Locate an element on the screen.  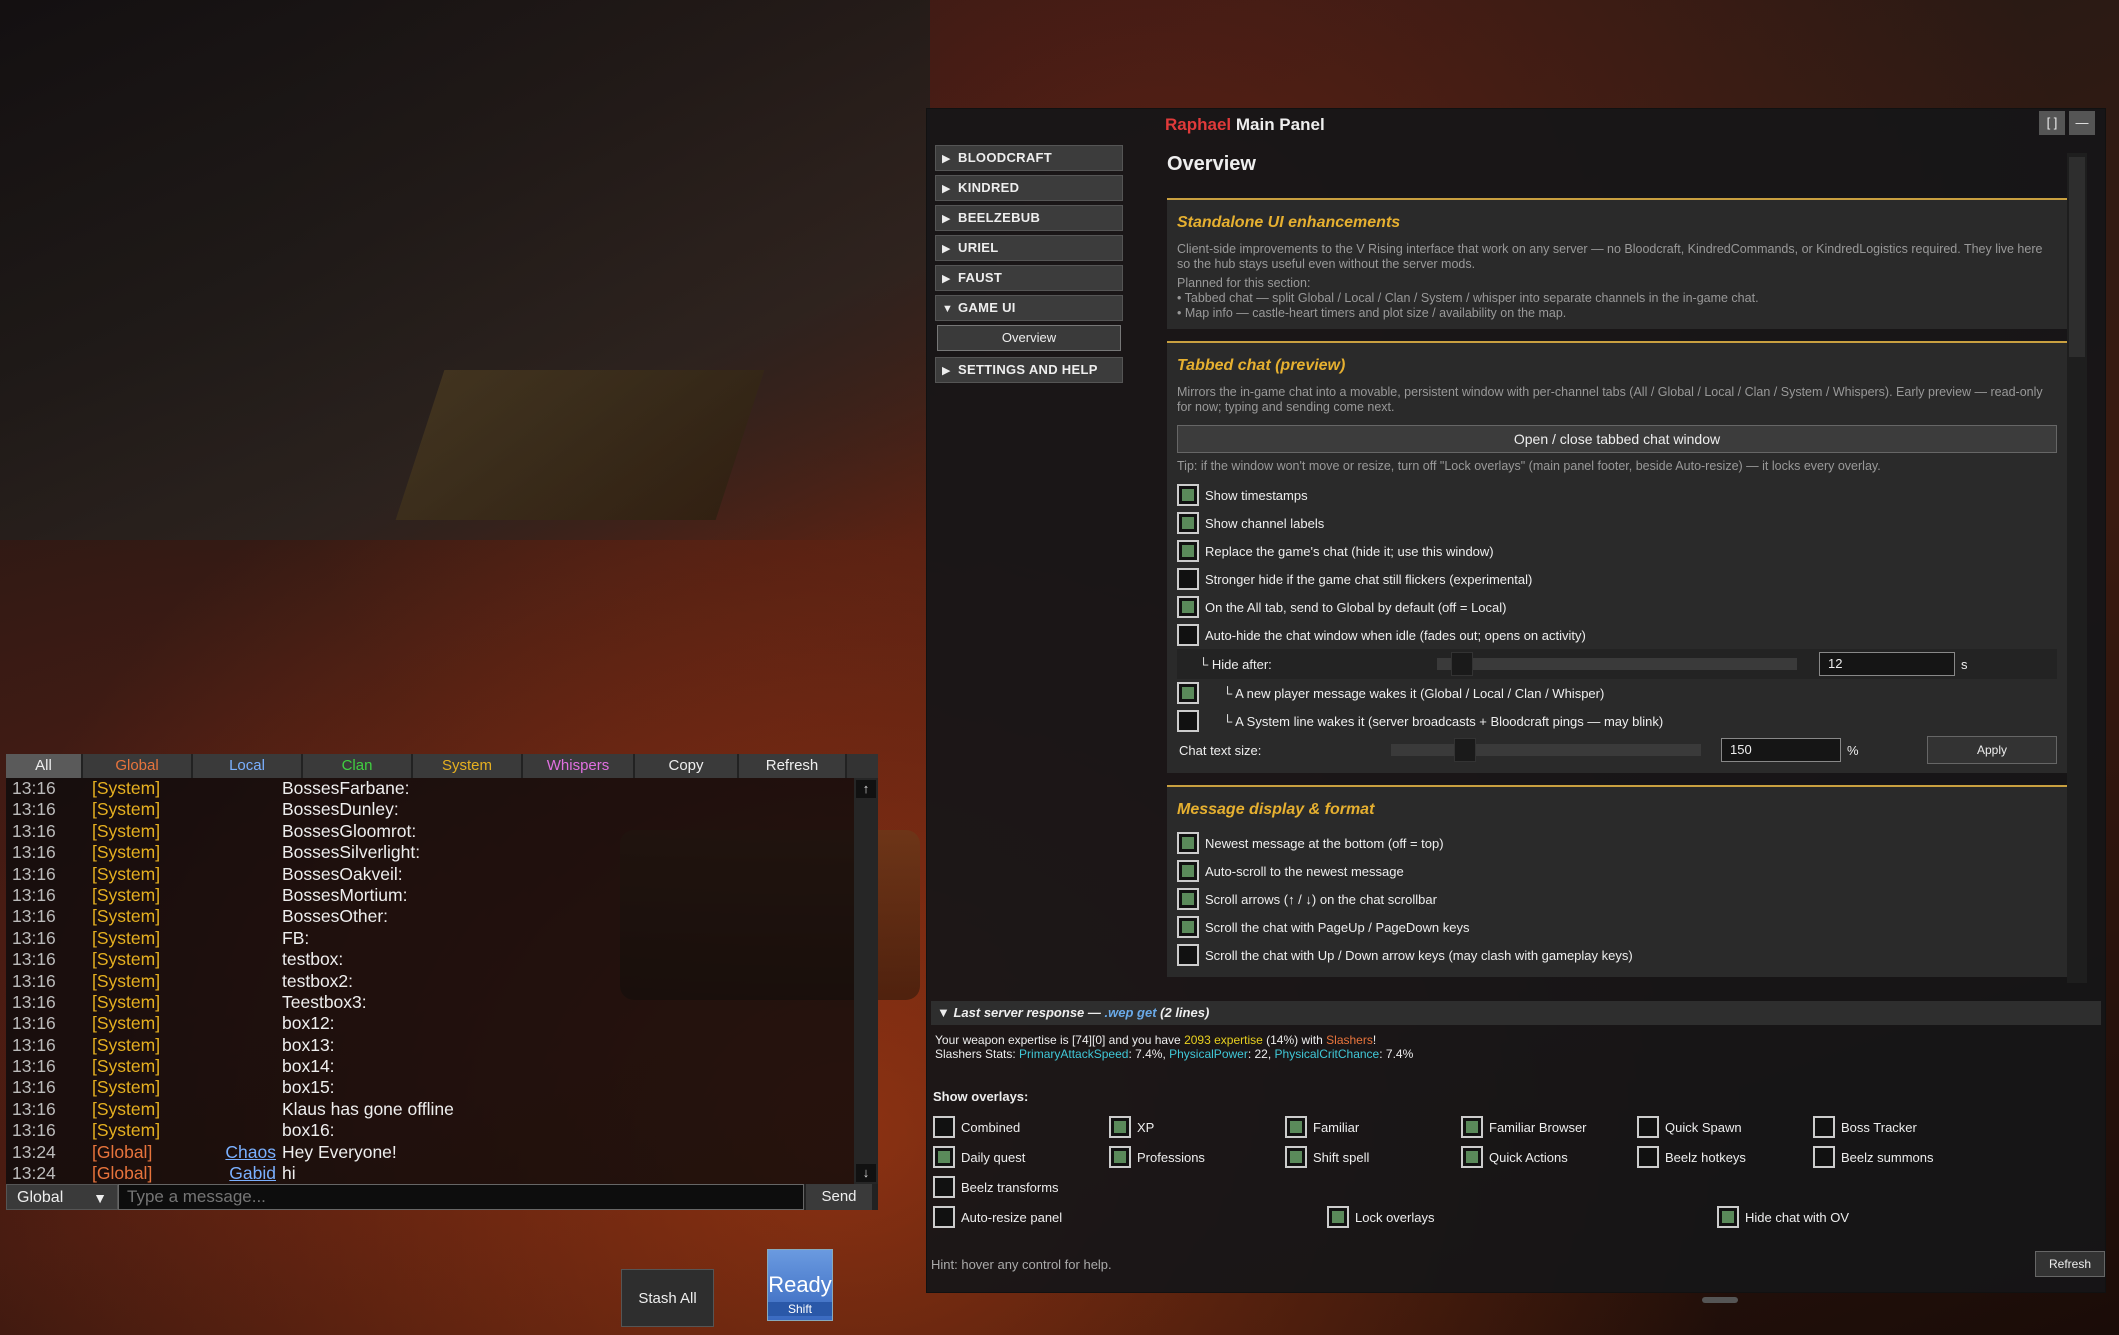
chat-tab-refresh: Refresh is located at coordinates (793, 766).